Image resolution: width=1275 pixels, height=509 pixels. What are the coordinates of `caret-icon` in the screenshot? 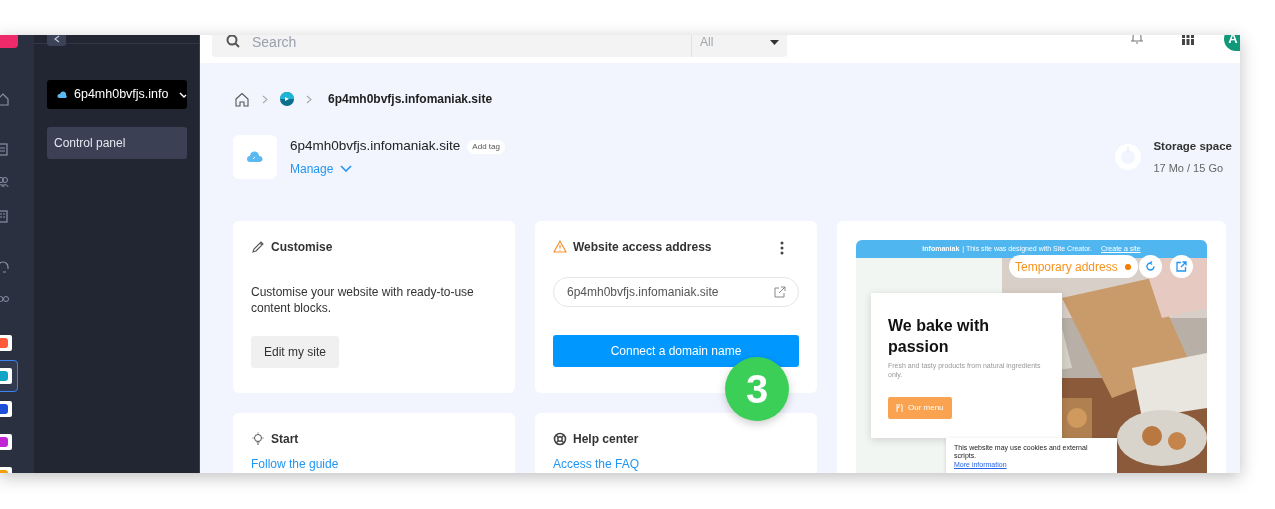 It's located at (774, 42).